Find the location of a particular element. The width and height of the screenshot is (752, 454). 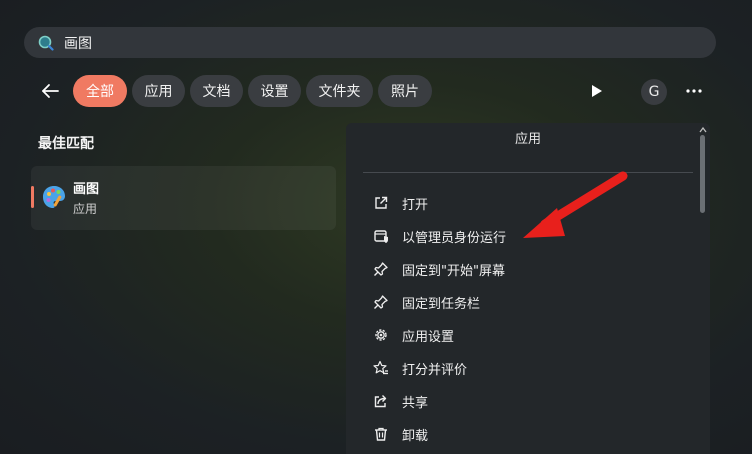

action-label: 应用设置 is located at coordinates (428, 337).